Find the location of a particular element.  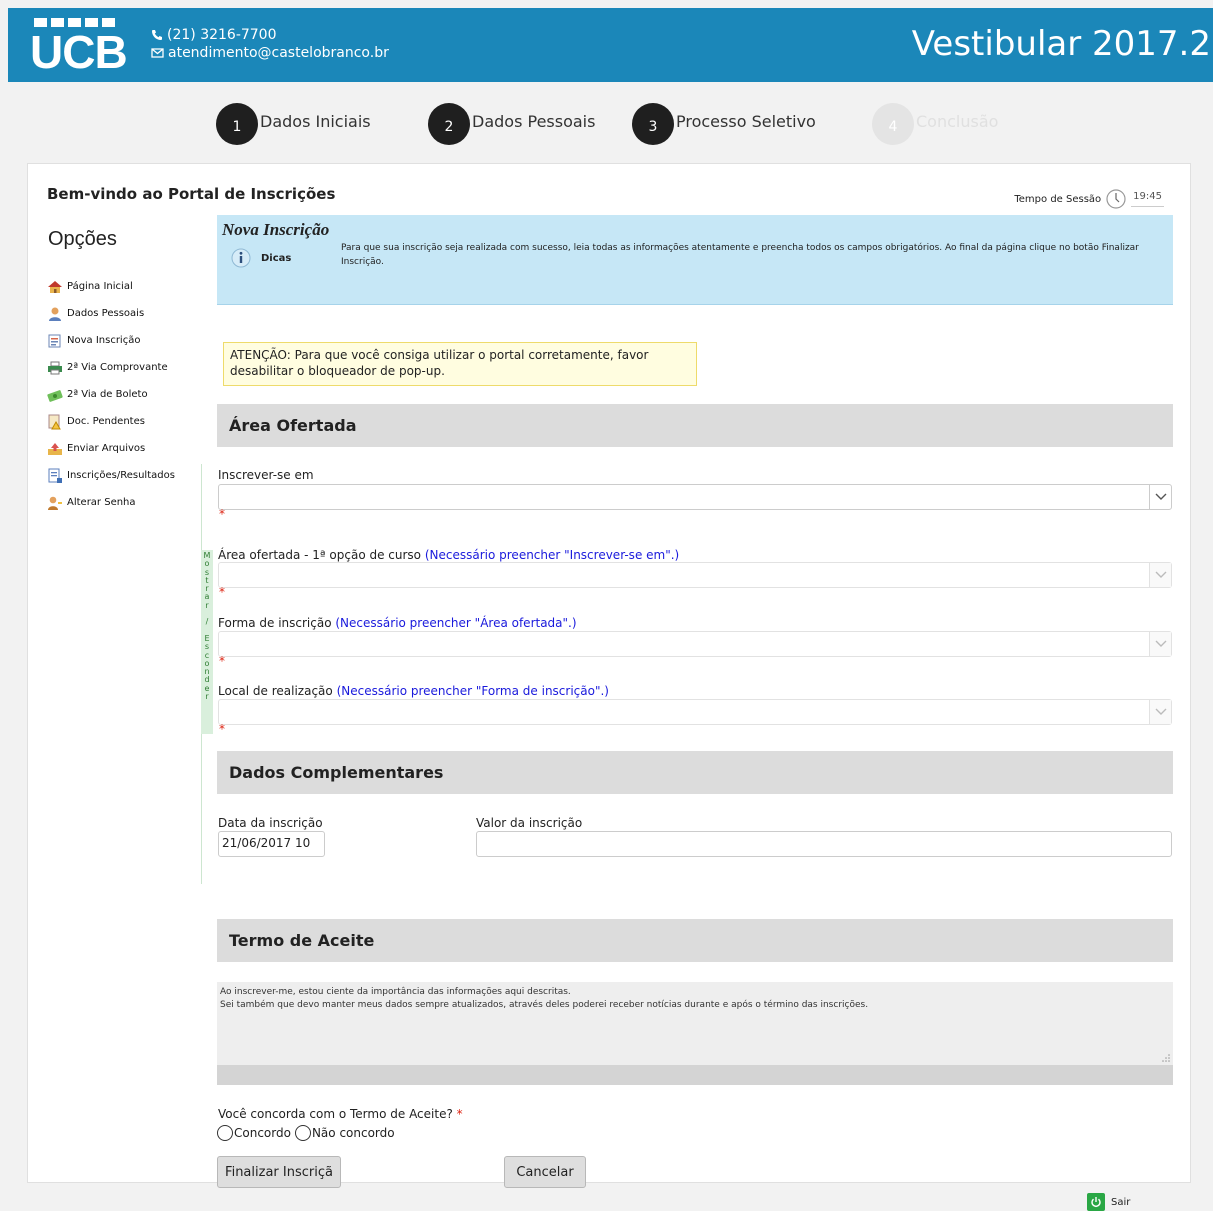

valor-inscricao-label: Valor da inscrição is located at coordinates (529, 823).